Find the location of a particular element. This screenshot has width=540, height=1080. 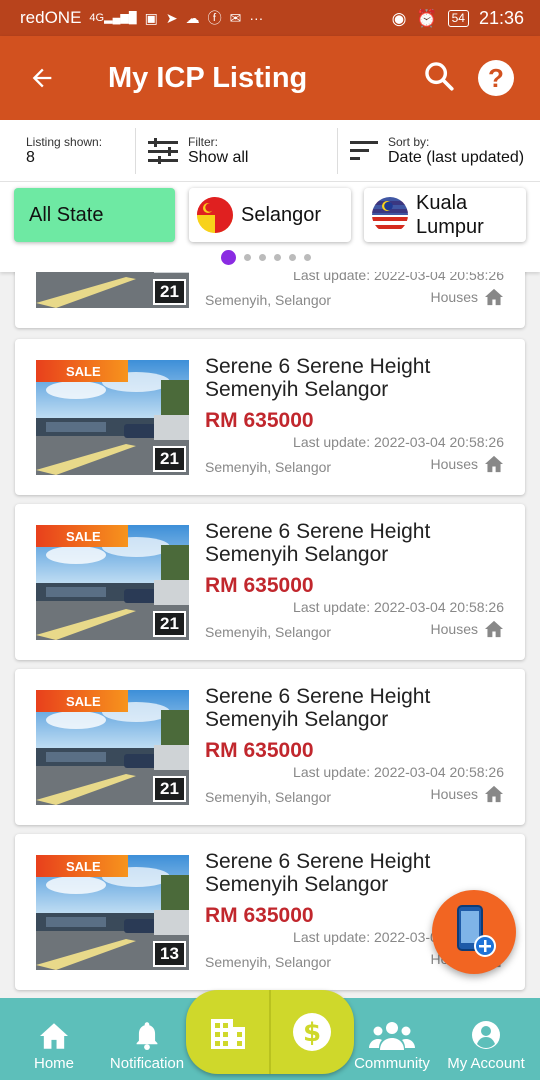

facebook-icon: ⓕ is located at coordinates (214, 18).